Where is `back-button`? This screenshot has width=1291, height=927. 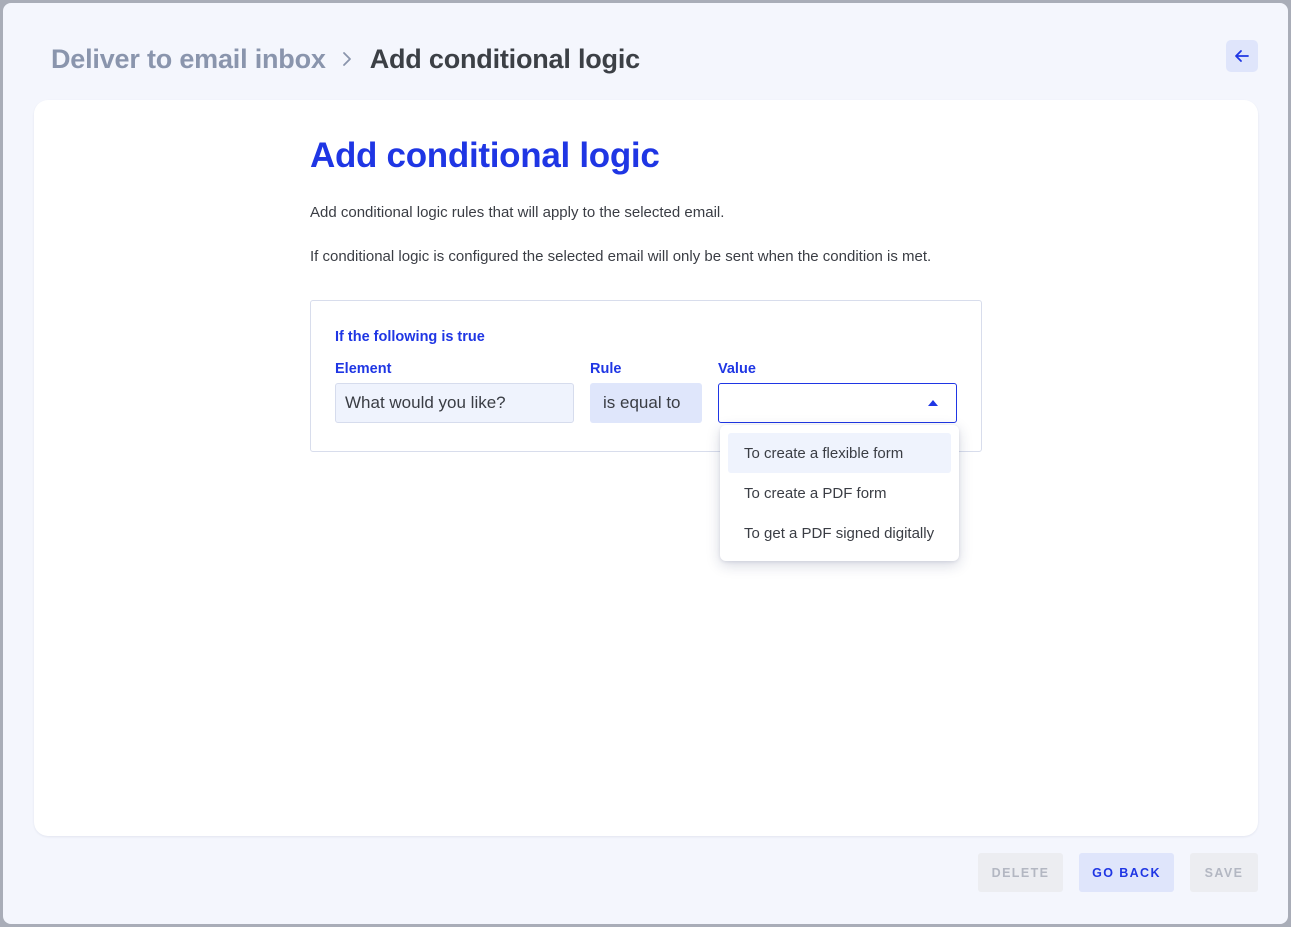
back-button is located at coordinates (1242, 56).